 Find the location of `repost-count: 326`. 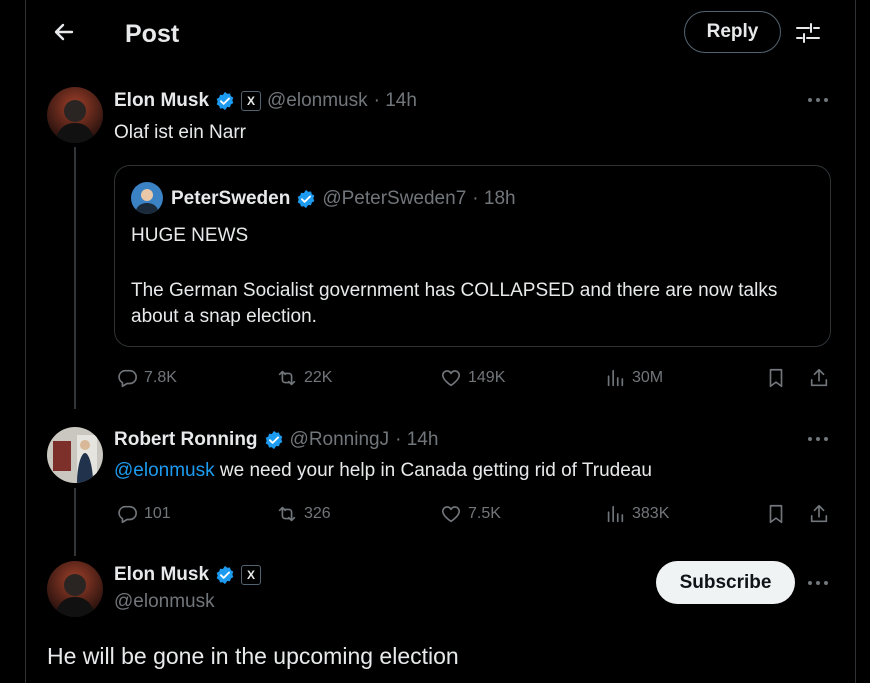

repost-count: 326 is located at coordinates (303, 514).